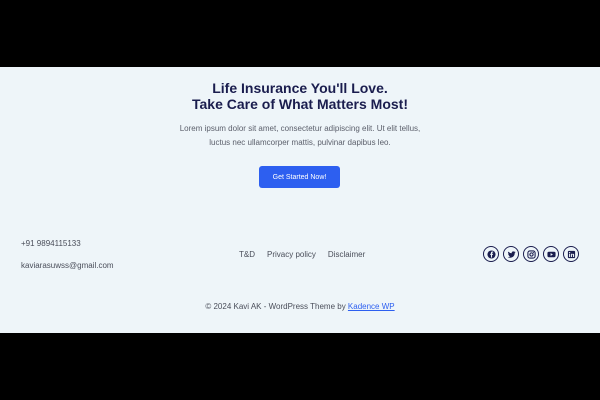  Describe the element at coordinates (247, 254) in the screenshot. I see `footer-link-td: T&D` at that location.